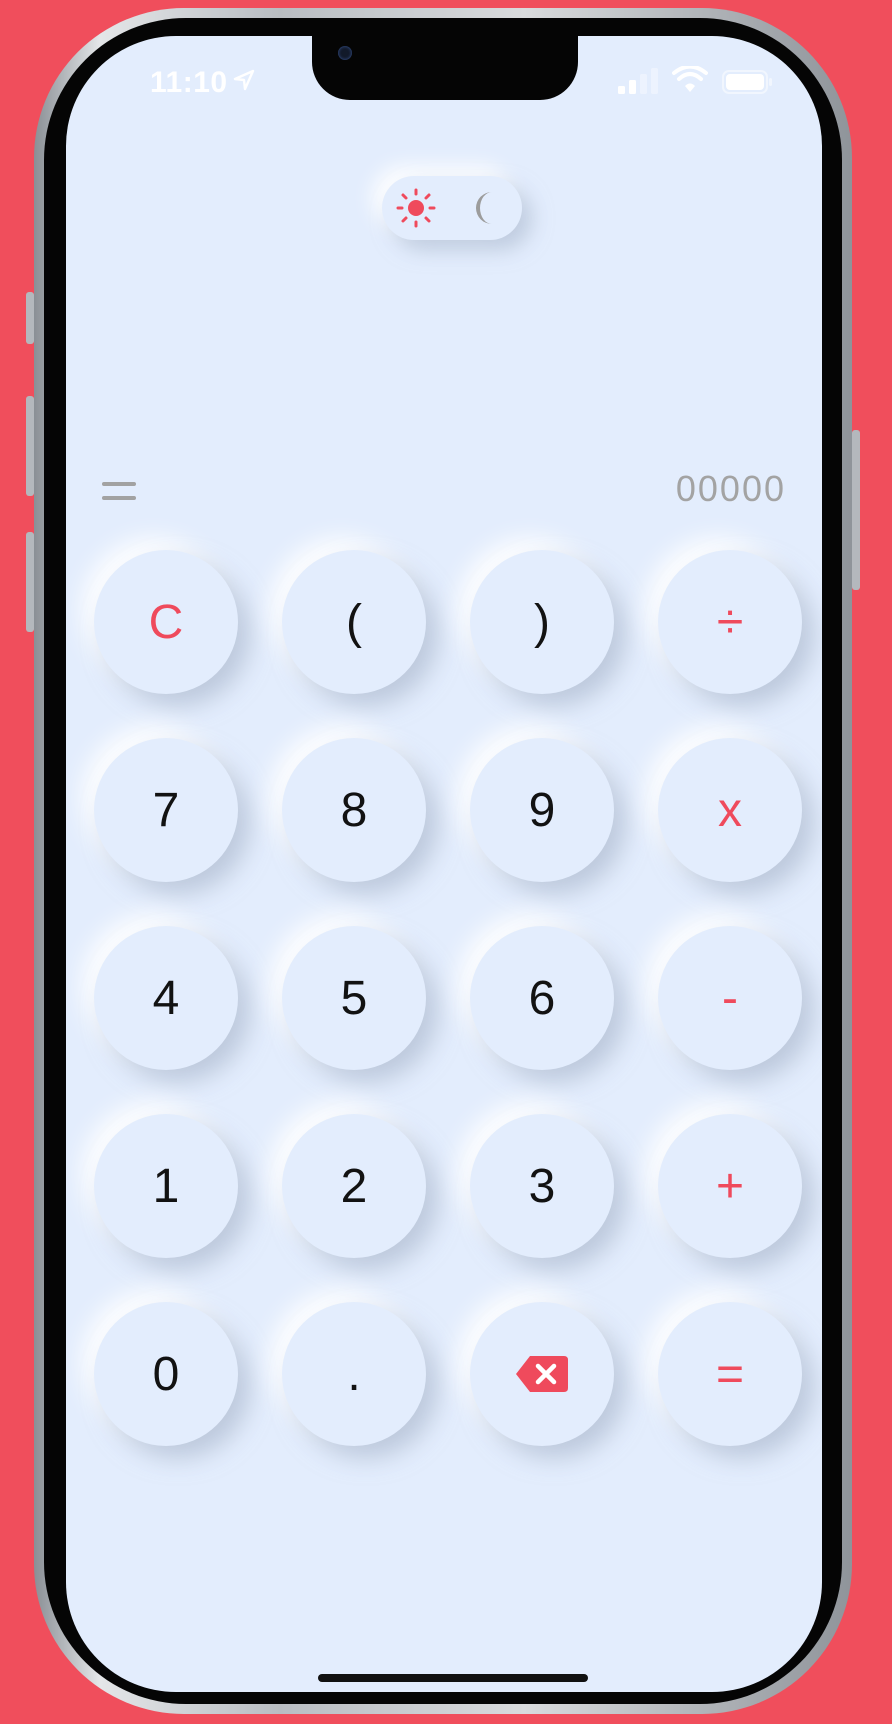 This screenshot has width=892, height=1724. I want to click on key-open-paren-button: (, so click(354, 622).